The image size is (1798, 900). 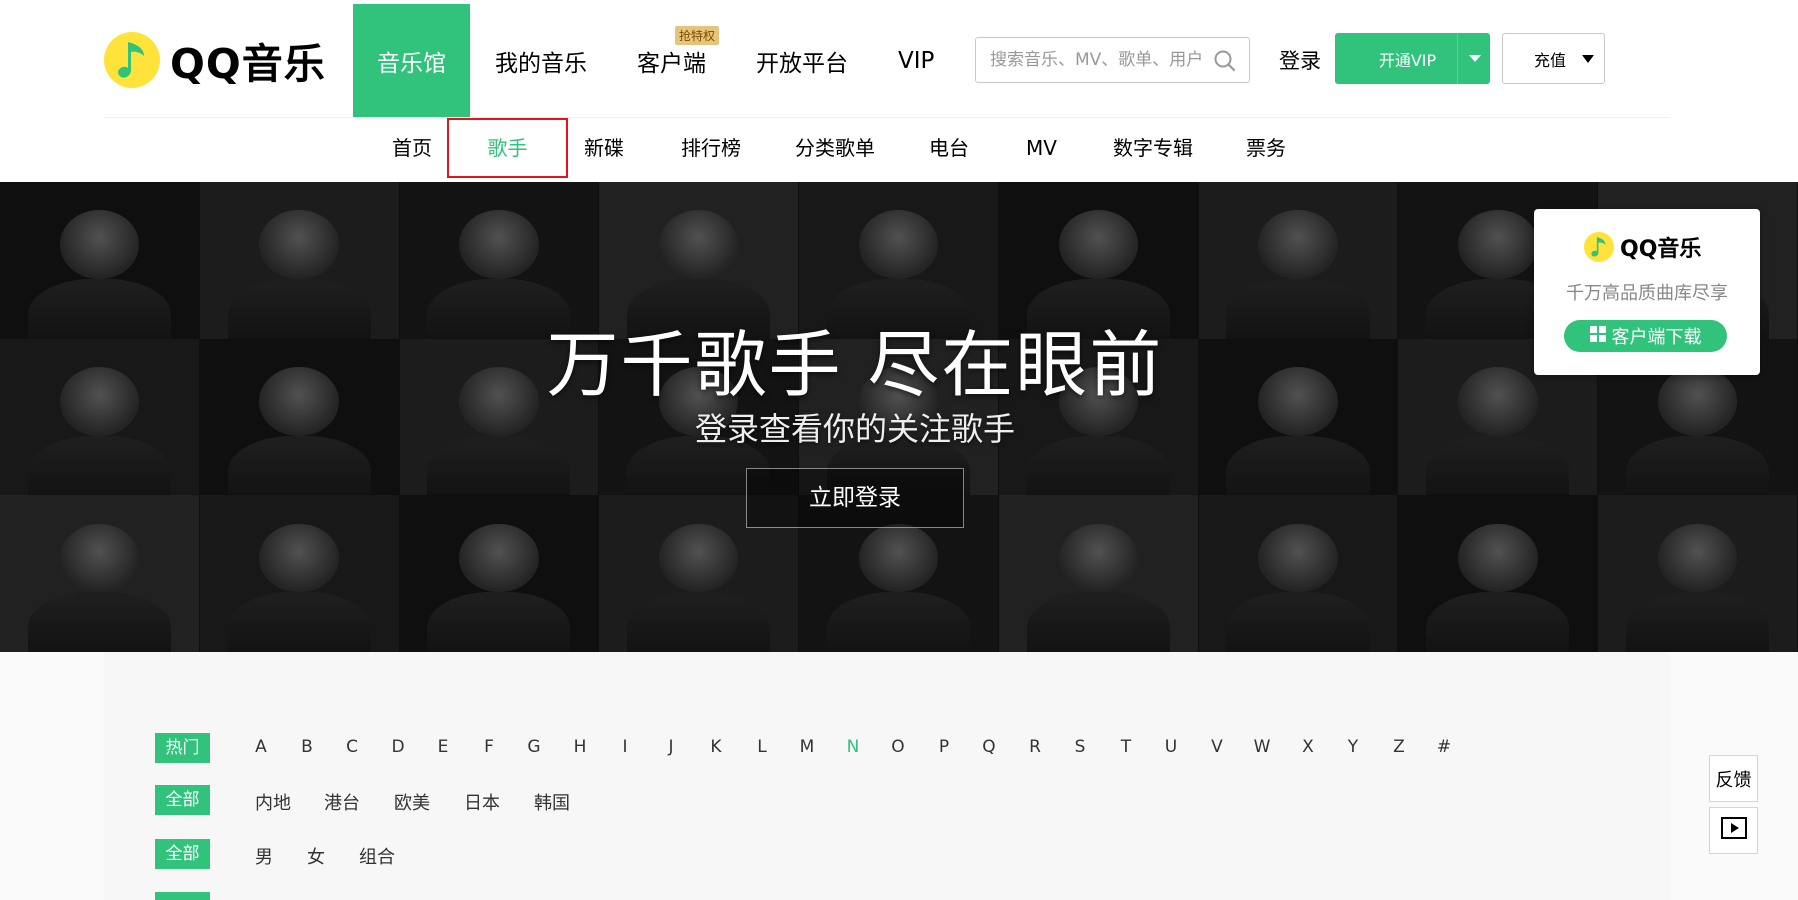 I want to click on vip-button-divider, so click(x=1457, y=58).